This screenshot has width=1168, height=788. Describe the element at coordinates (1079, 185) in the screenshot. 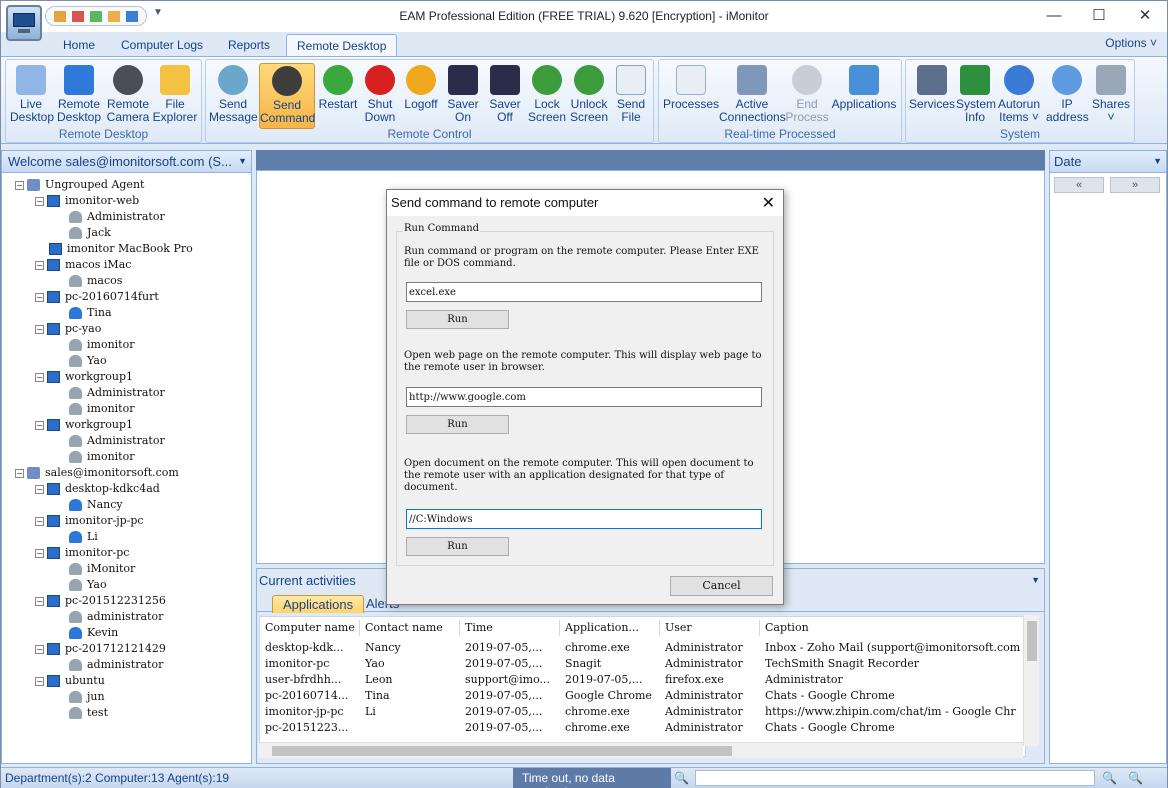

I see `date-prev-button: «` at that location.